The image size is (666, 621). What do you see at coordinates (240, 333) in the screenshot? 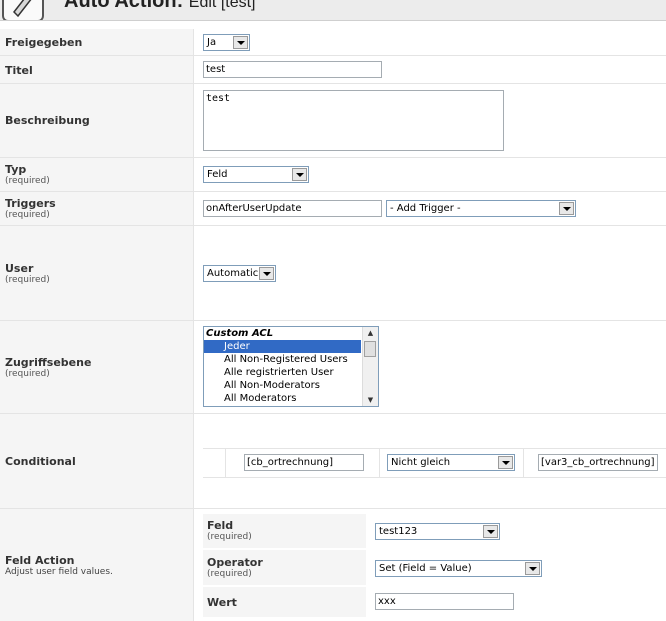
I see `listbox-group-custom-acl: Custom ACL` at bounding box center [240, 333].